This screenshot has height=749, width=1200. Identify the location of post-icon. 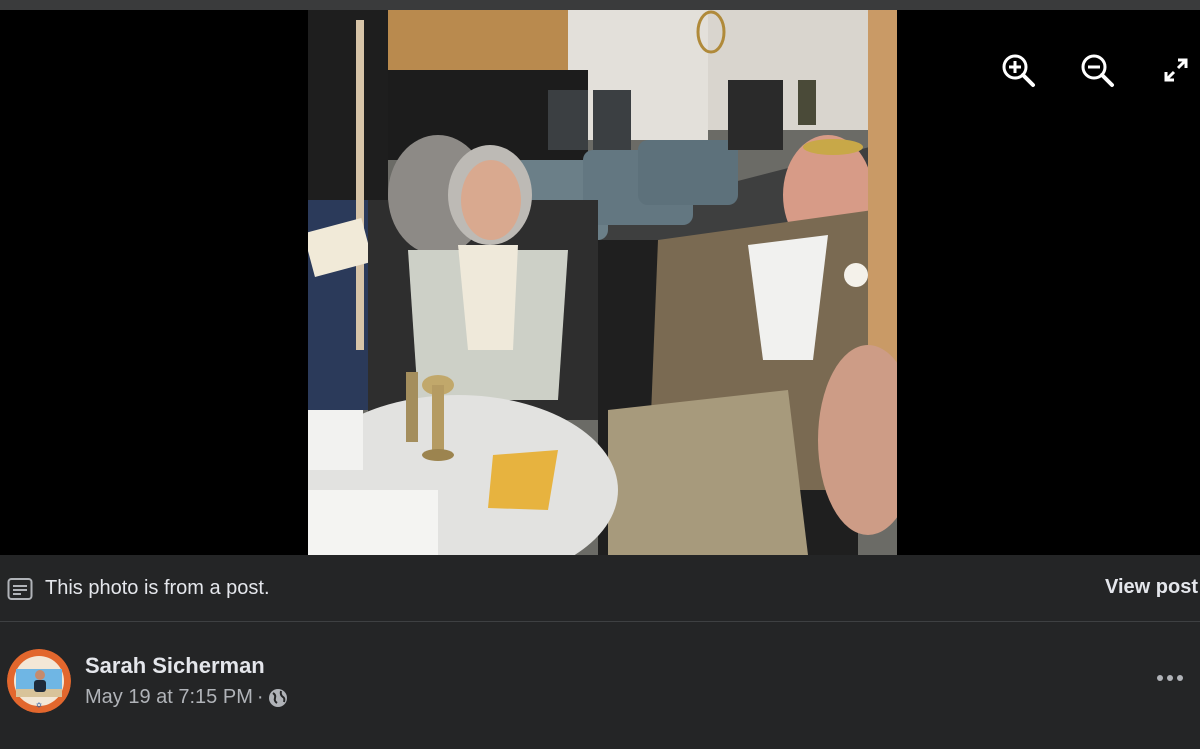
(20, 589).